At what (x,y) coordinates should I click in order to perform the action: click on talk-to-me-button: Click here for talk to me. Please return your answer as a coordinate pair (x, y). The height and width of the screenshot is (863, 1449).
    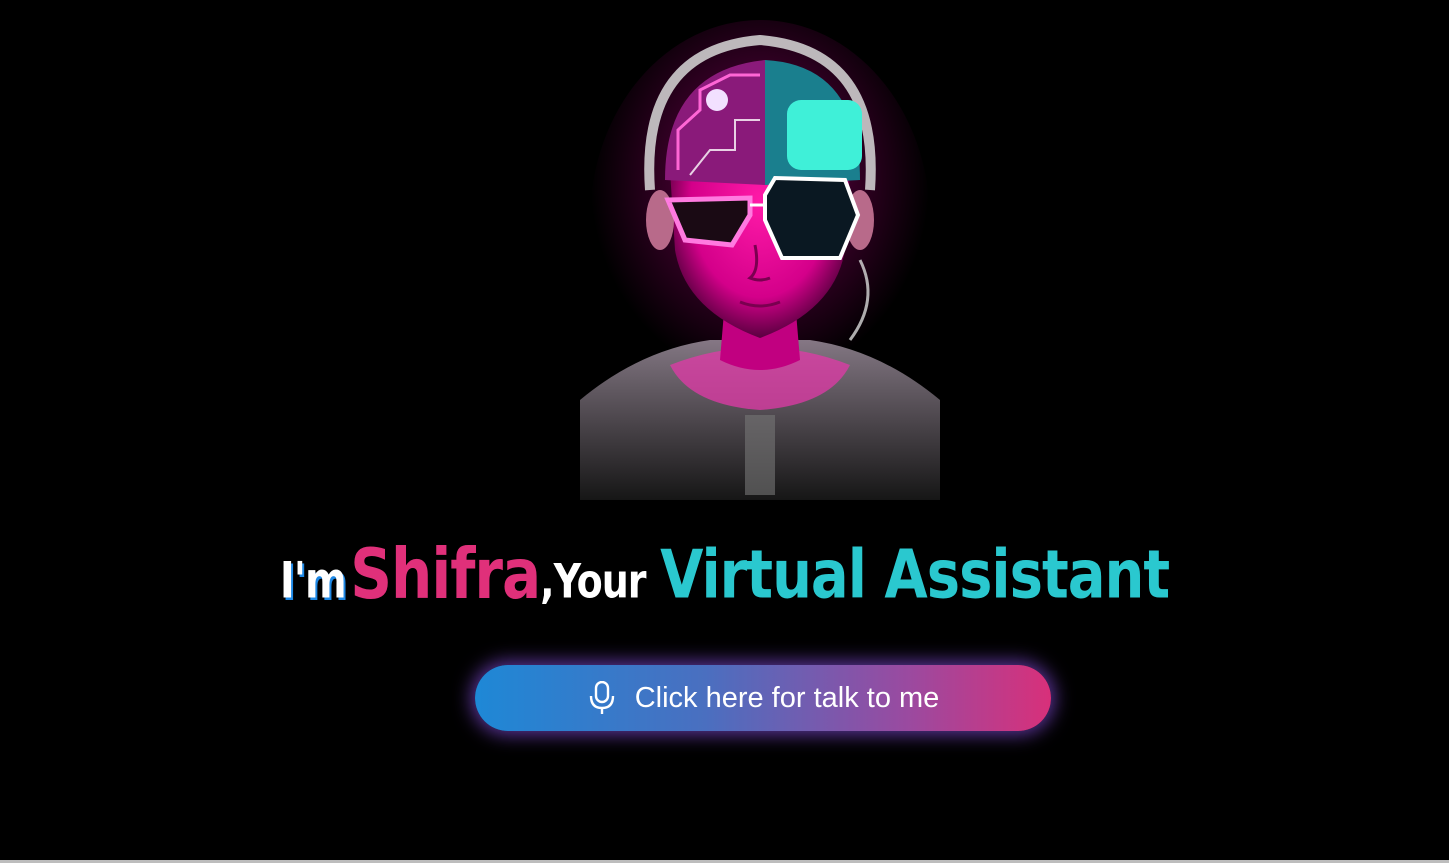
    Looking at the image, I should click on (763, 698).